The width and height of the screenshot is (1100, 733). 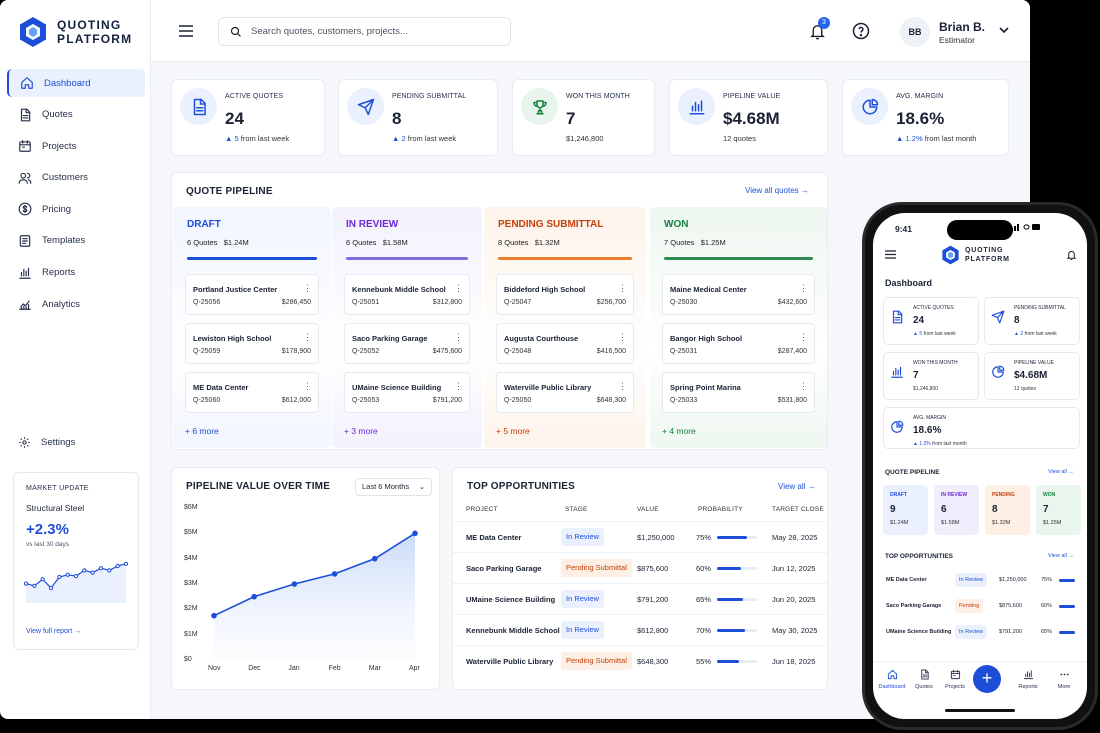 I want to click on show-more-link: + 6 more, so click(x=202, y=431).